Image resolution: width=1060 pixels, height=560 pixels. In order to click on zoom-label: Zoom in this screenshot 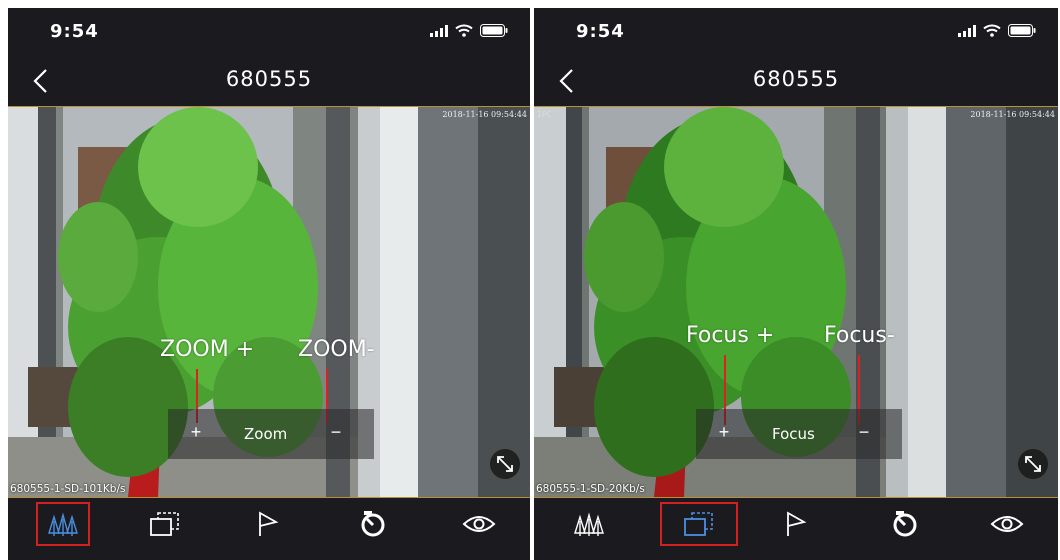, I will do `click(266, 434)`.